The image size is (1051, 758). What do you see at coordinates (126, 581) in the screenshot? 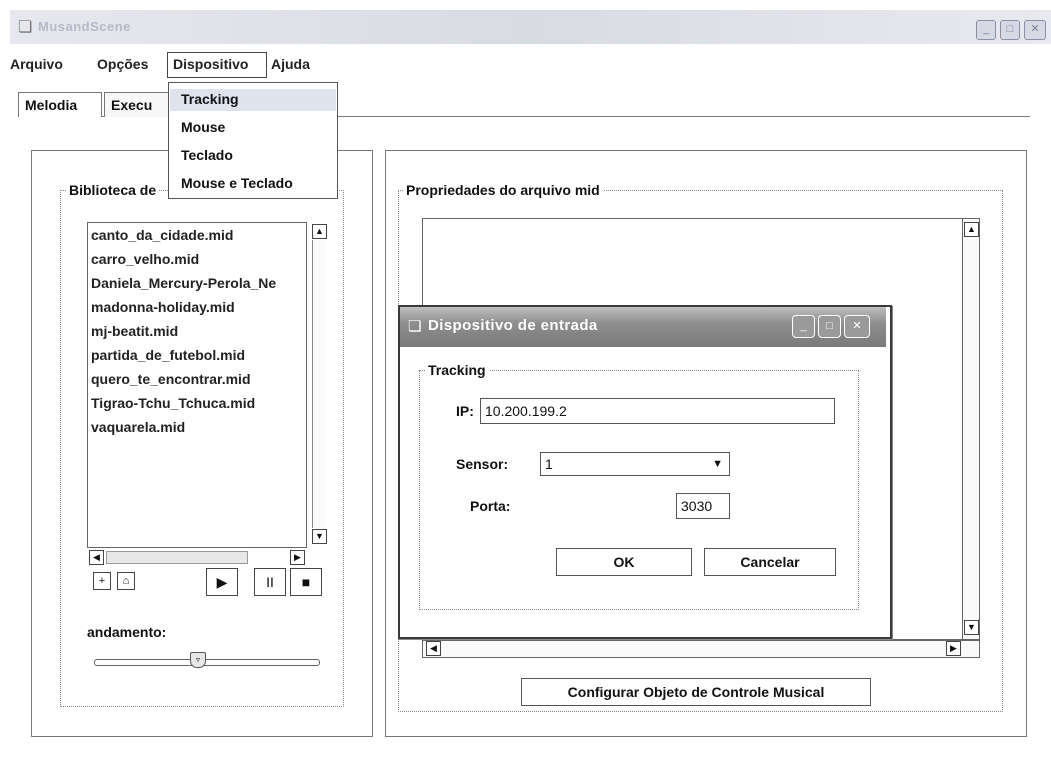
I see `trash-icon: ⌂` at bounding box center [126, 581].